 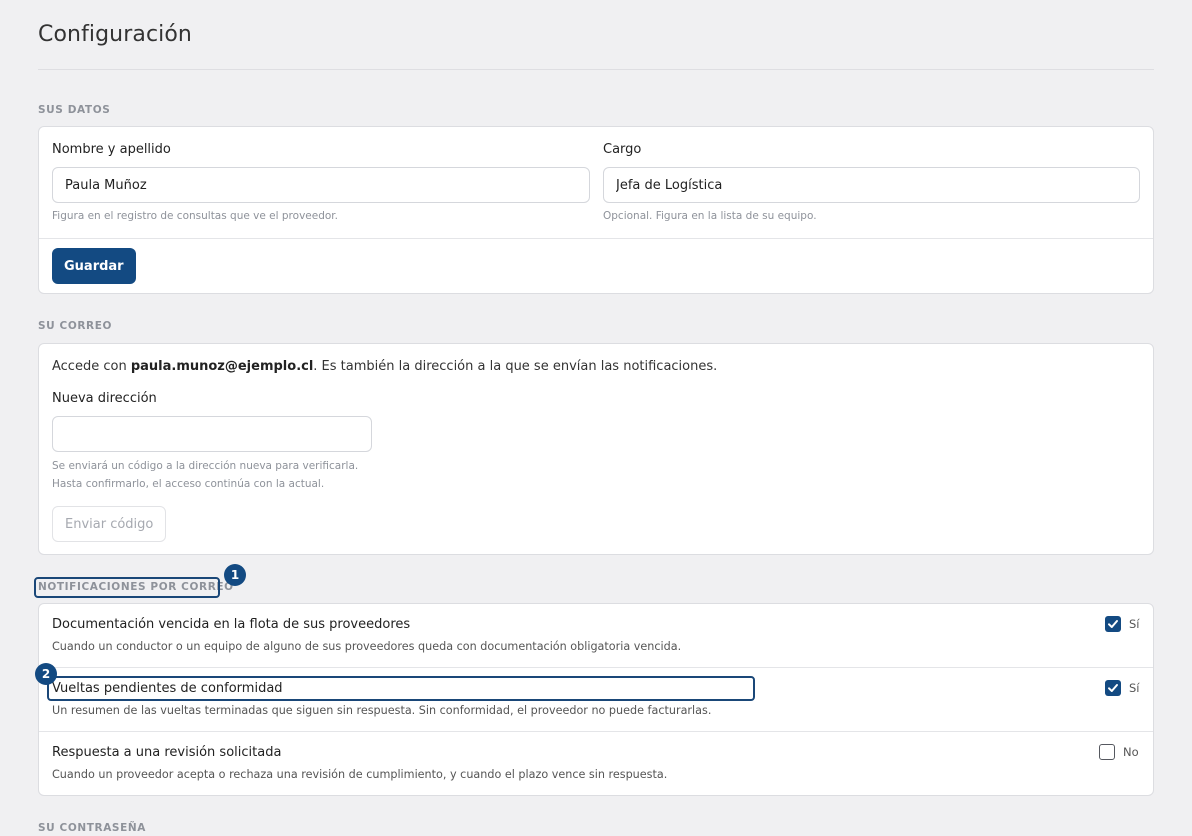 I want to click on notification-title: Respuesta a una revisión solicitada, so click(x=167, y=752).